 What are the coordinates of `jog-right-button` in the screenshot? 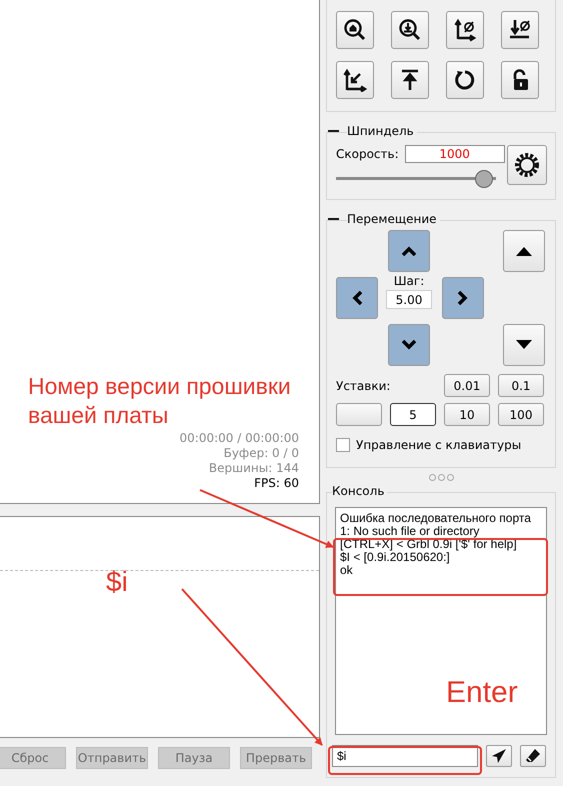 It's located at (463, 298).